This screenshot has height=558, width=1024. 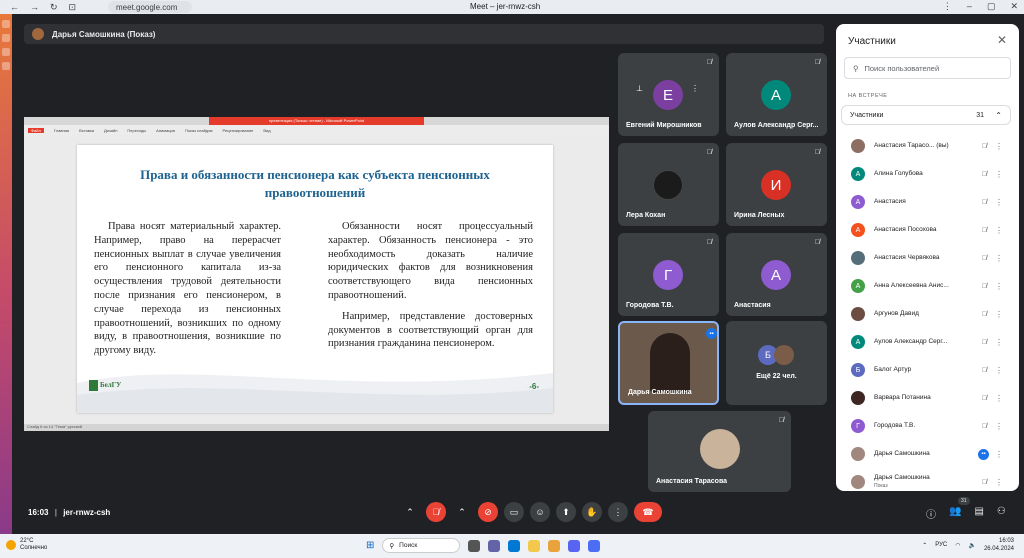 What do you see at coordinates (668, 274) in the screenshot?
I see `participant-tile: Г 🎙̸ Городова Т.В.` at bounding box center [668, 274].